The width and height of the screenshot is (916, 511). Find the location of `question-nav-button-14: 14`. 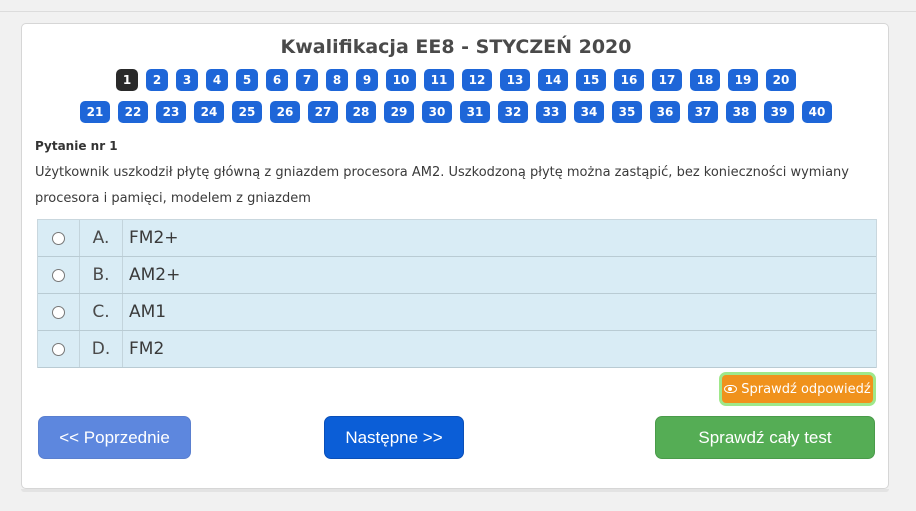

question-nav-button-14: 14 is located at coordinates (553, 80).